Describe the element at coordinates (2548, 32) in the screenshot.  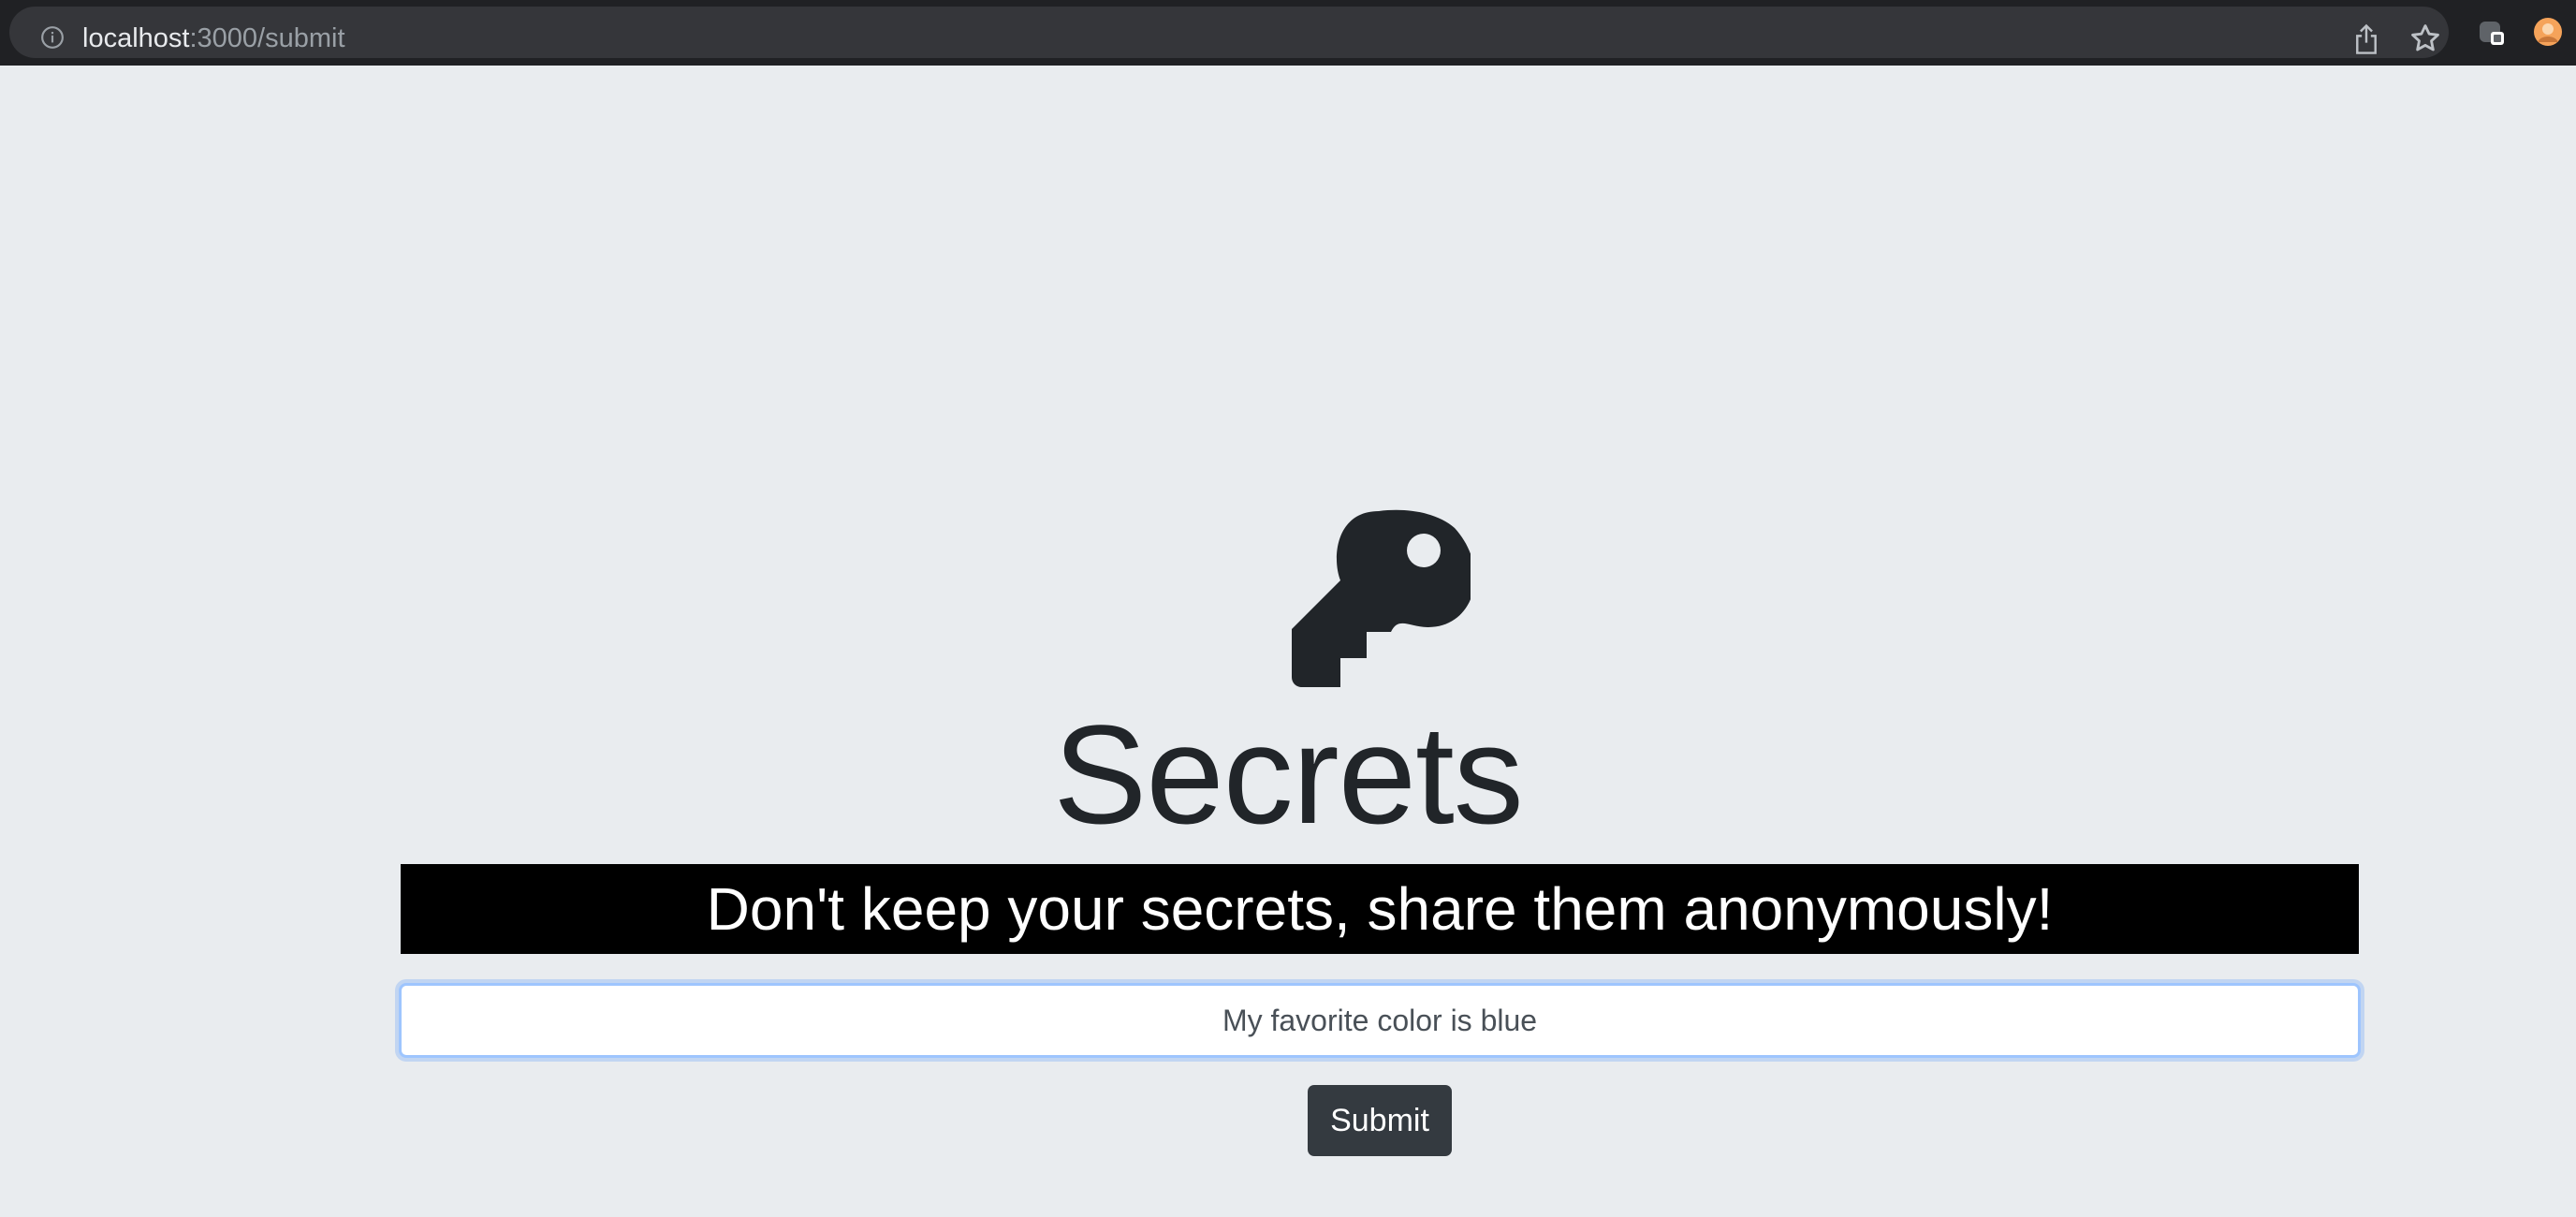
I see `profile-avatar-icon` at that location.